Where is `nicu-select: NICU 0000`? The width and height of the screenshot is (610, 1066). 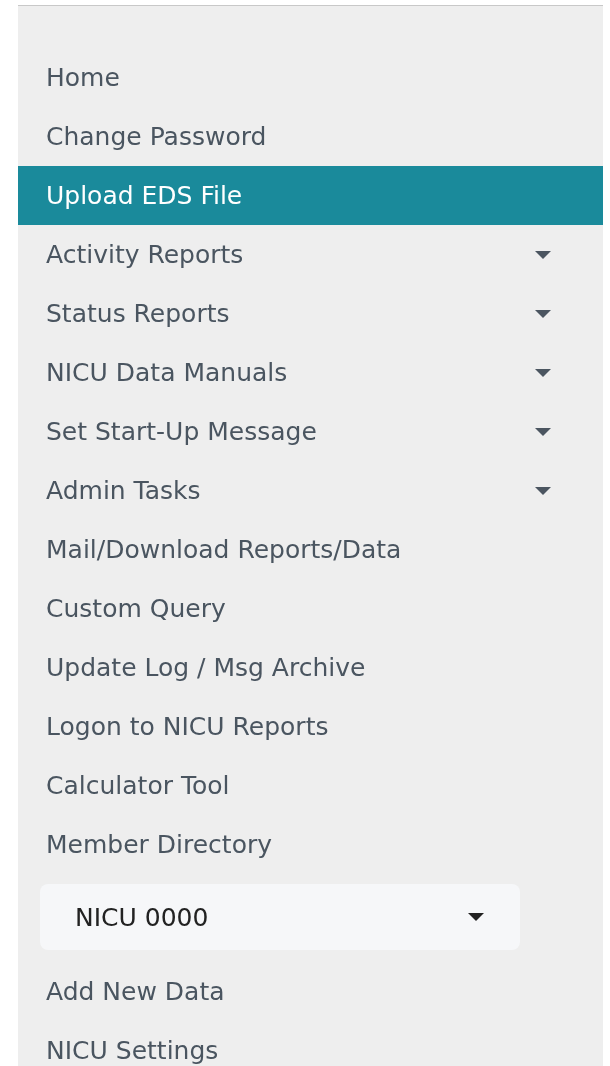
nicu-select: NICU 0000 is located at coordinates (280, 917).